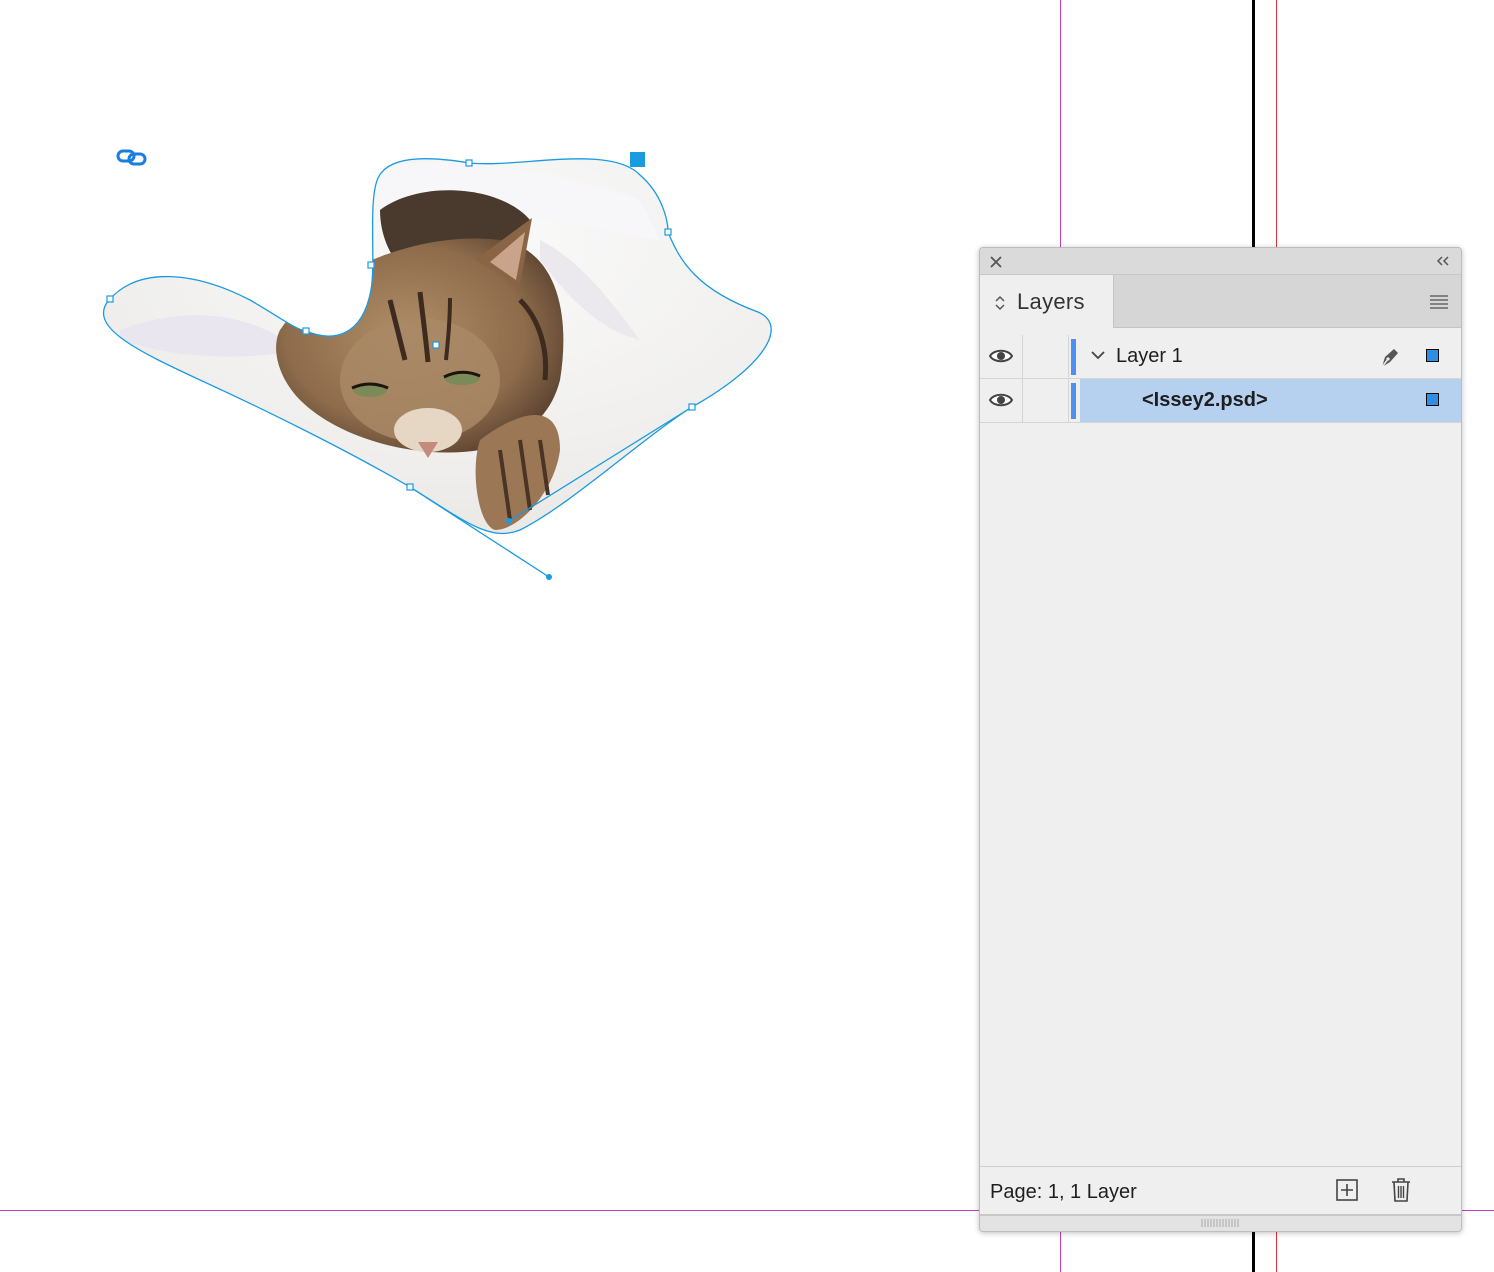  What do you see at coordinates (996, 262) in the screenshot?
I see `close-icon` at bounding box center [996, 262].